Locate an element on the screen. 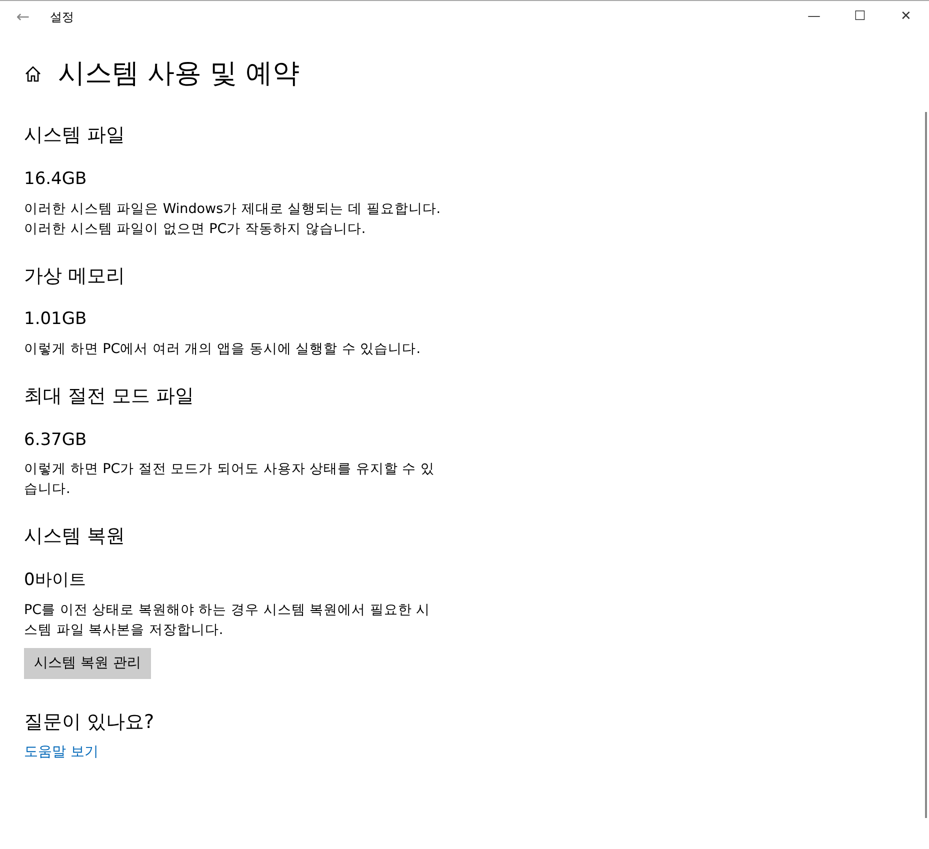 The height and width of the screenshot is (849, 929). description: 이렇게 하면 PC가 절전 모드가 되어도 사용자 상태를 유지할 수 있 습니다. is located at coordinates (230, 480).